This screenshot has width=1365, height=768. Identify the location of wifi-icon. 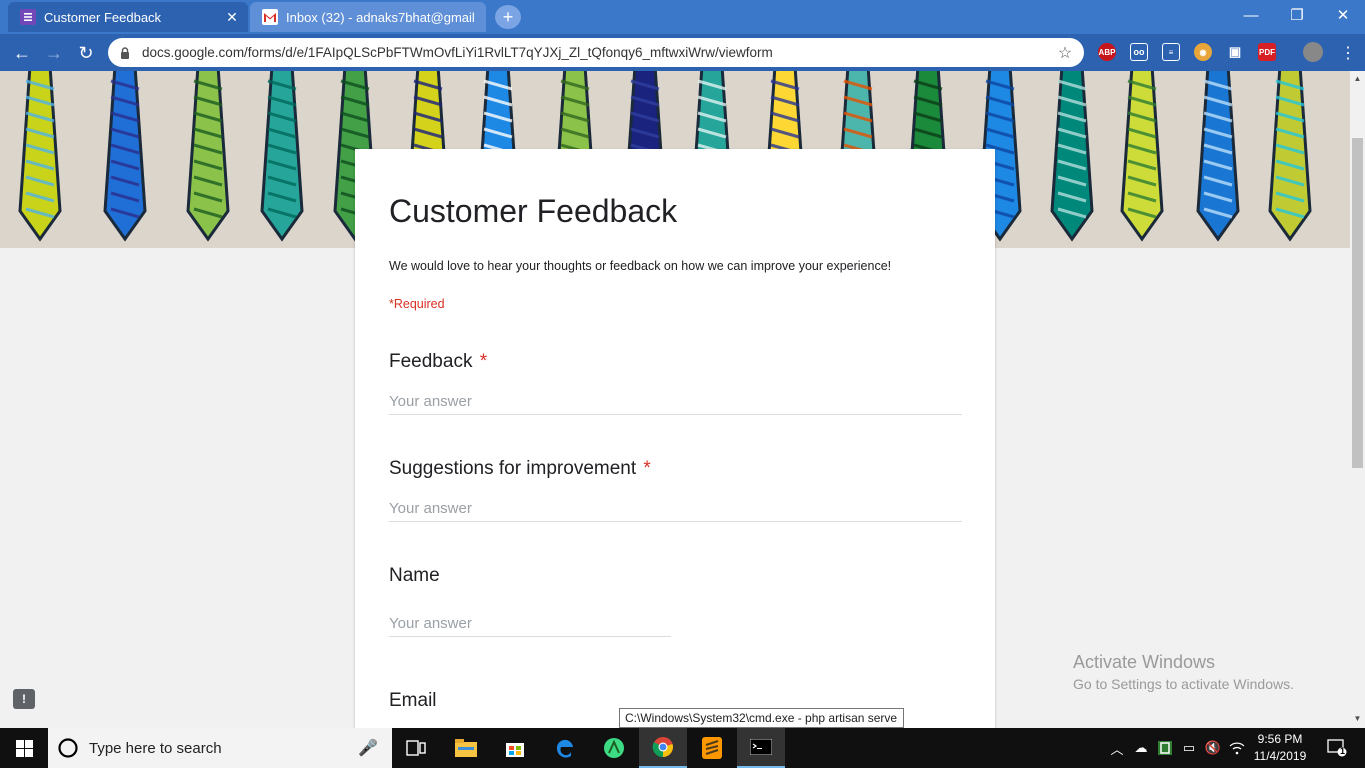
(1237, 748).